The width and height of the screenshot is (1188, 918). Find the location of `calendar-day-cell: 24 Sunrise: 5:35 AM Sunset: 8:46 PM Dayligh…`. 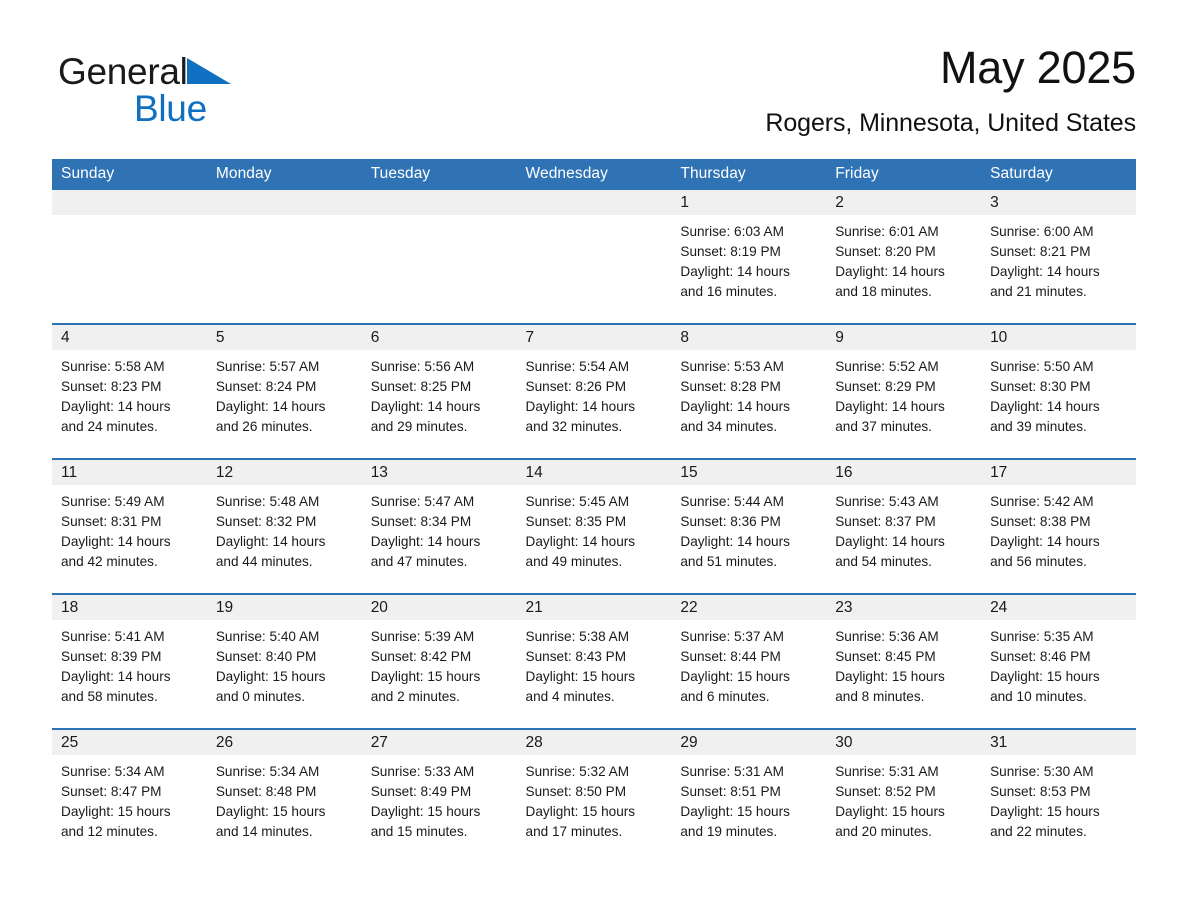

calendar-day-cell: 24 Sunrise: 5:35 AM Sunset: 8:46 PM Dayligh… is located at coordinates (1058, 661).